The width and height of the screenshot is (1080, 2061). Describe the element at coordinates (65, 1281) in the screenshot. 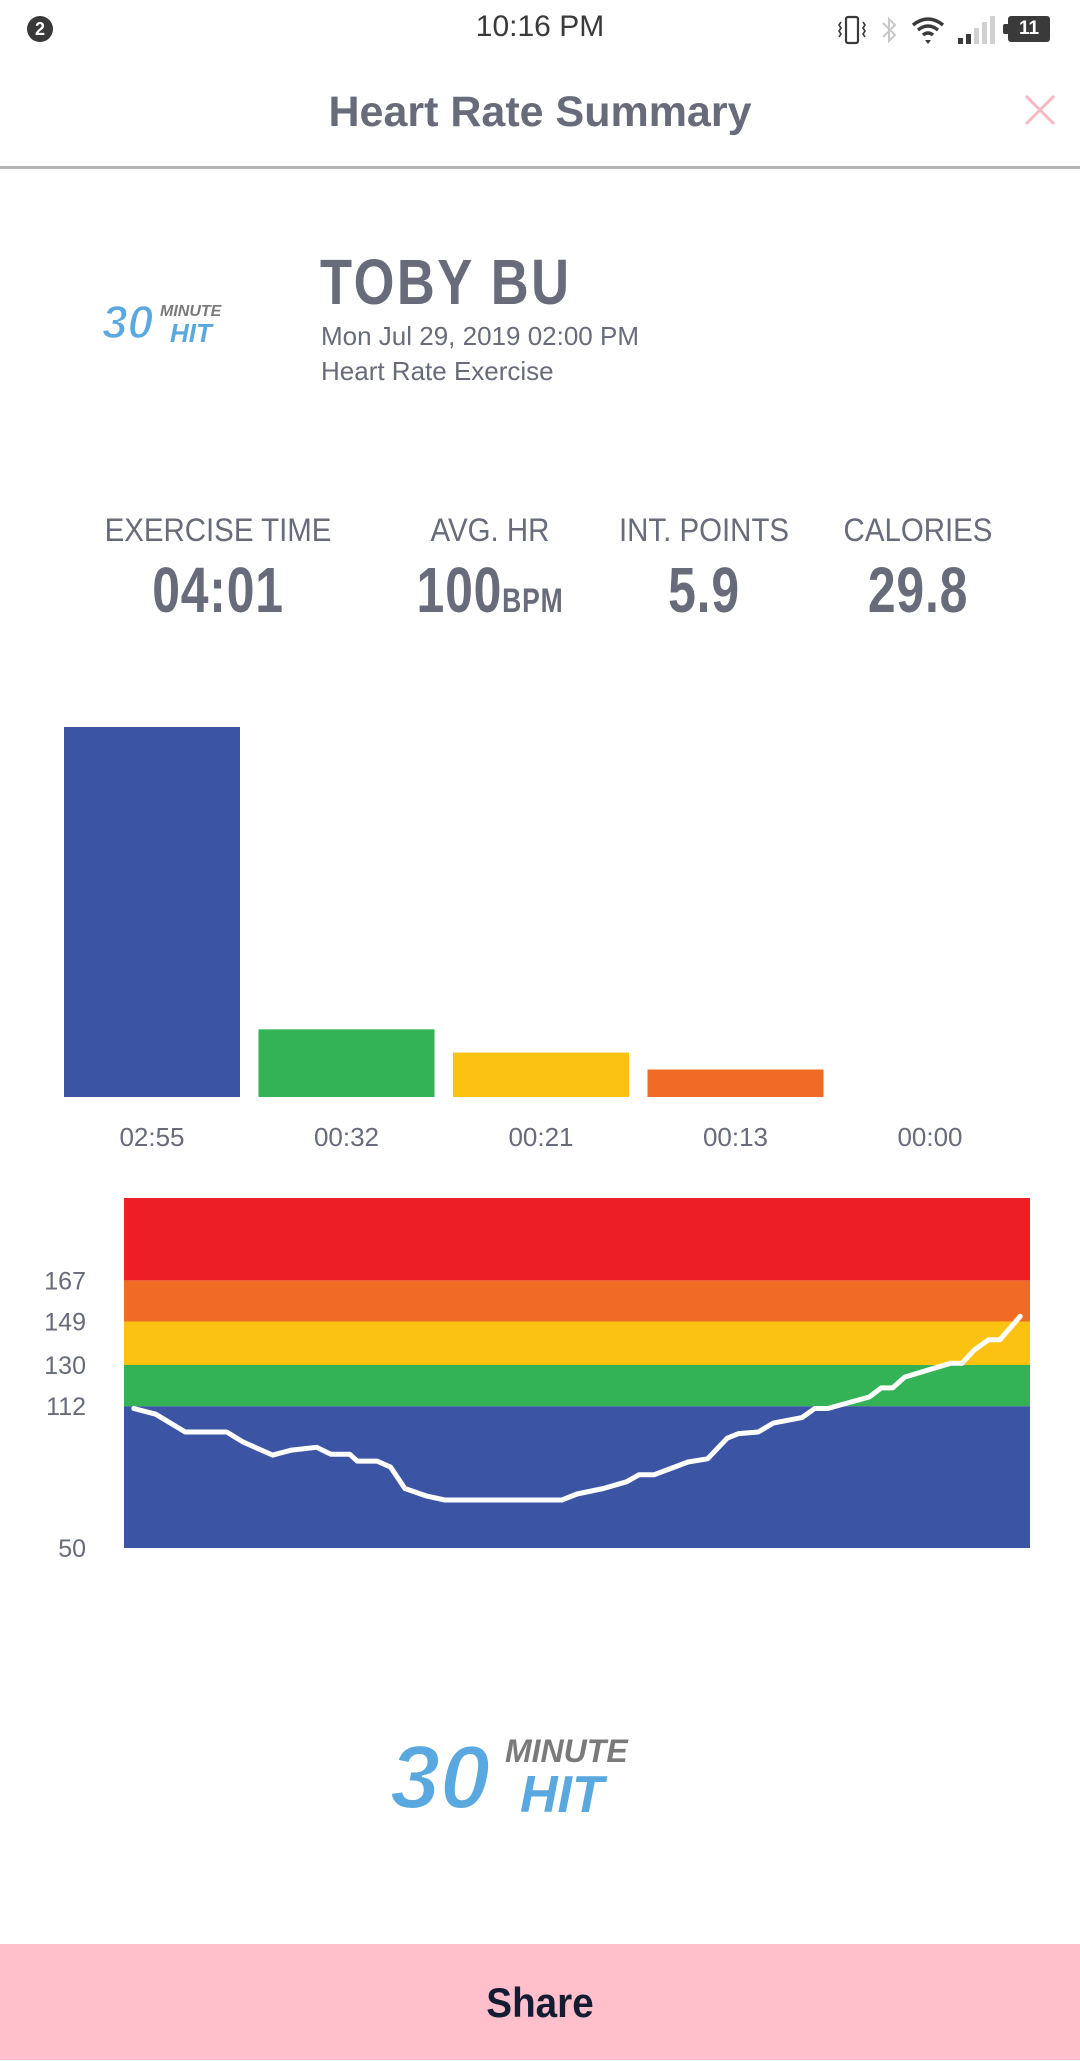

I see `hr-y-tick-label: 167` at that location.